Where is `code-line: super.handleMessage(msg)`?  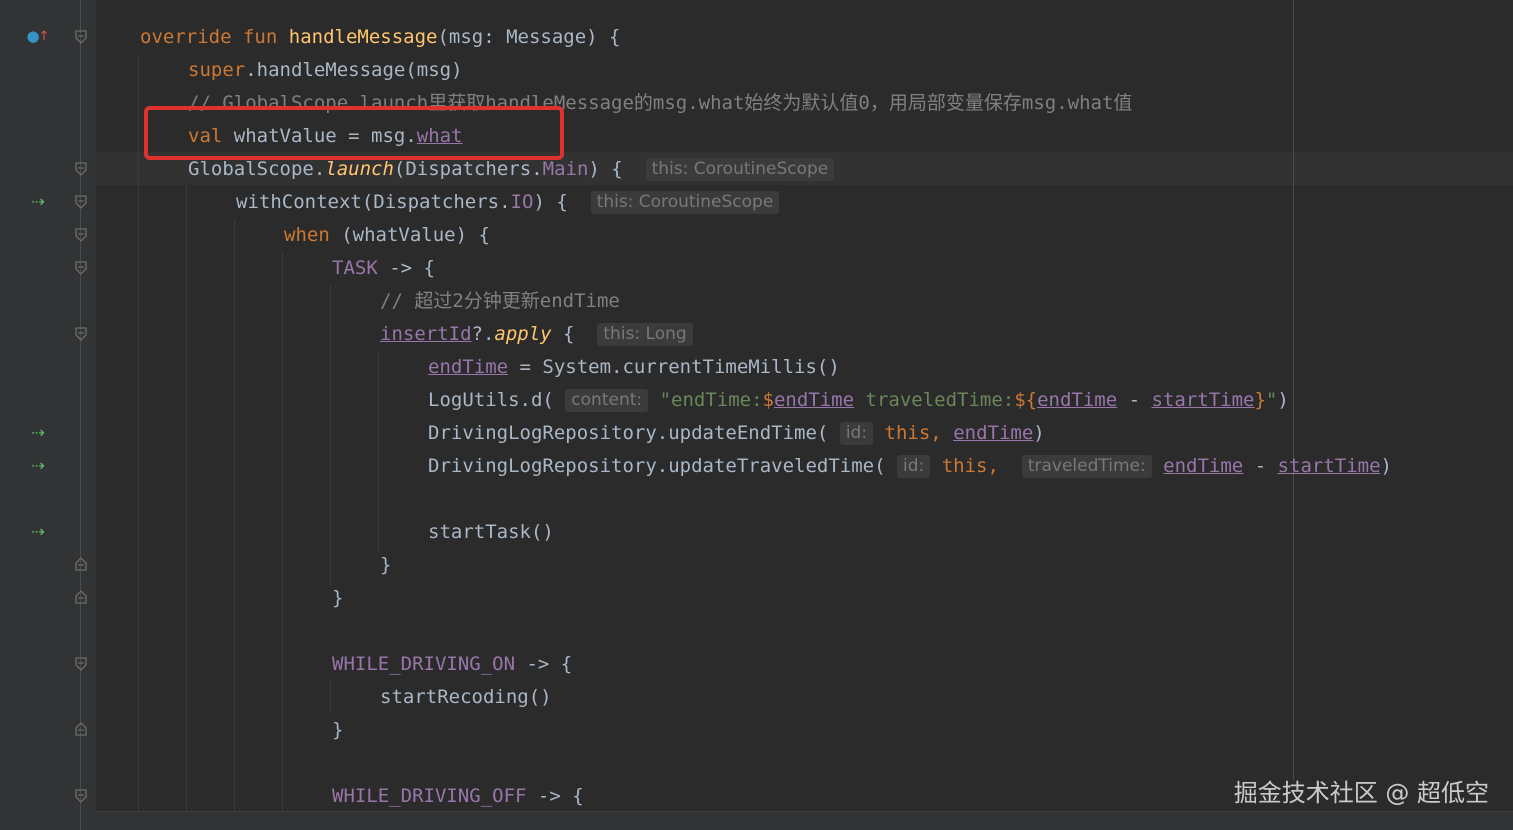
code-line: super.handleMessage(msg) is located at coordinates (325, 70).